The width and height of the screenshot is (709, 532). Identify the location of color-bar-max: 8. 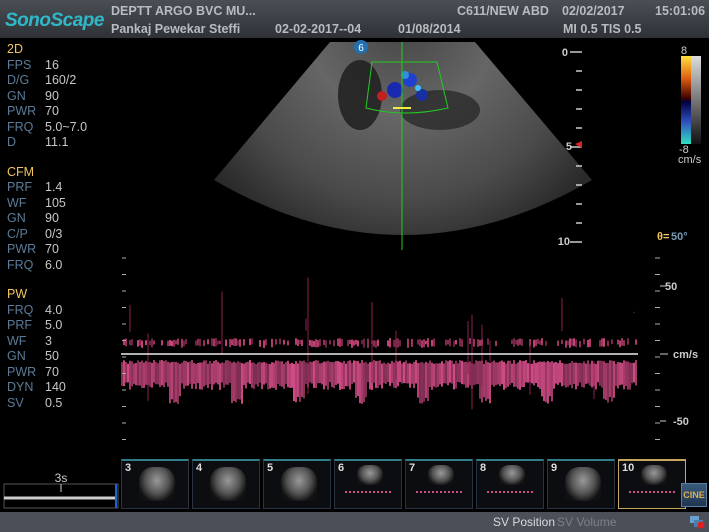
(684, 51).